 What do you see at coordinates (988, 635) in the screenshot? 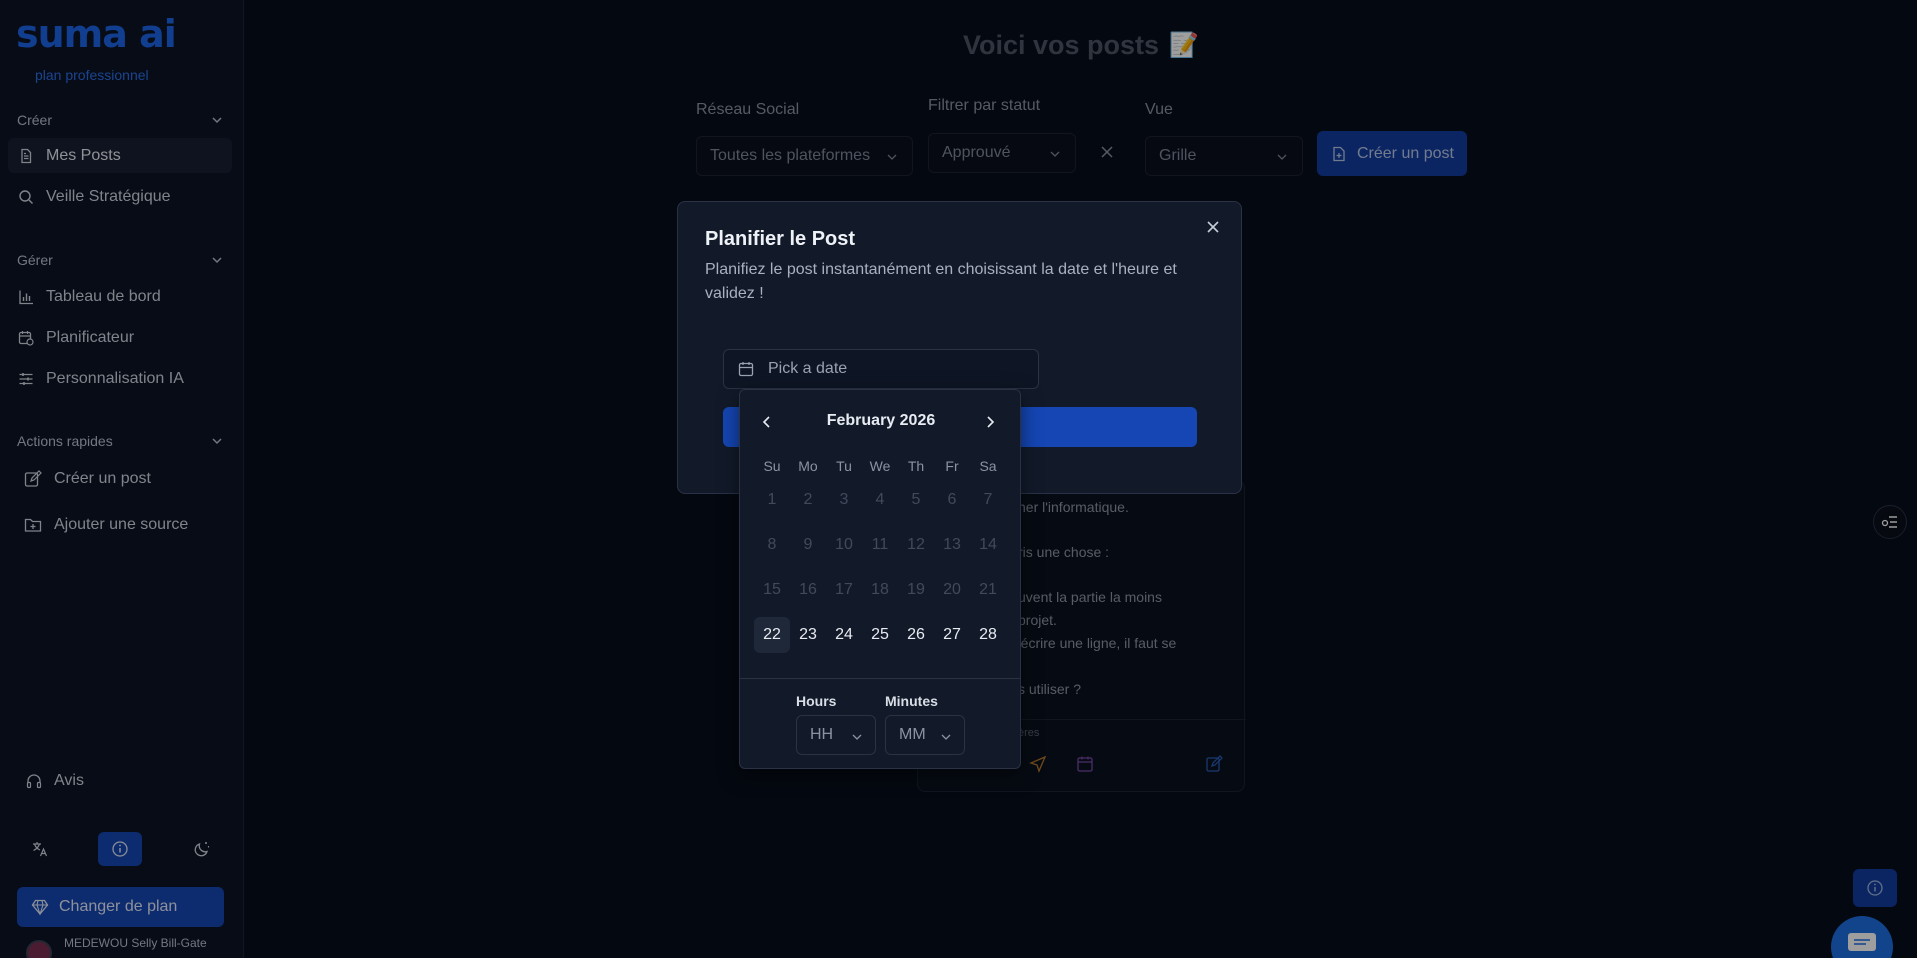
I see `calendar-day: 28` at bounding box center [988, 635].